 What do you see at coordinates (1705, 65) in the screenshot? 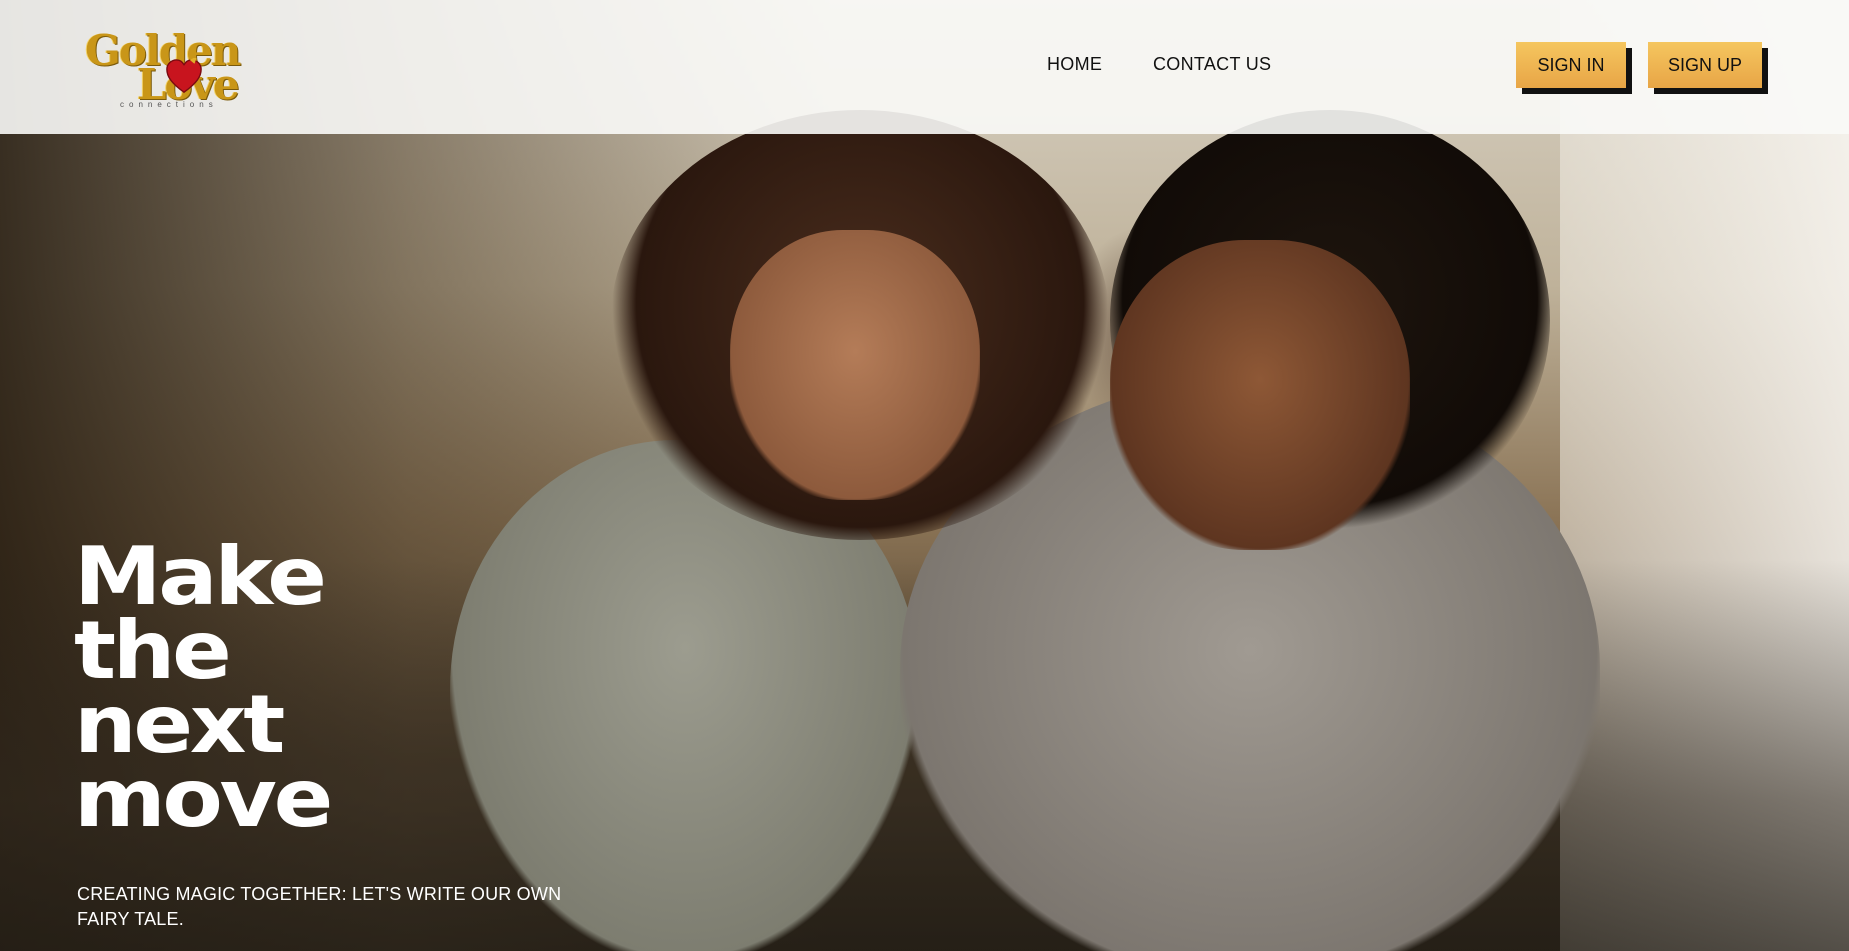
I see `sign-up-button: SIGN UP` at bounding box center [1705, 65].